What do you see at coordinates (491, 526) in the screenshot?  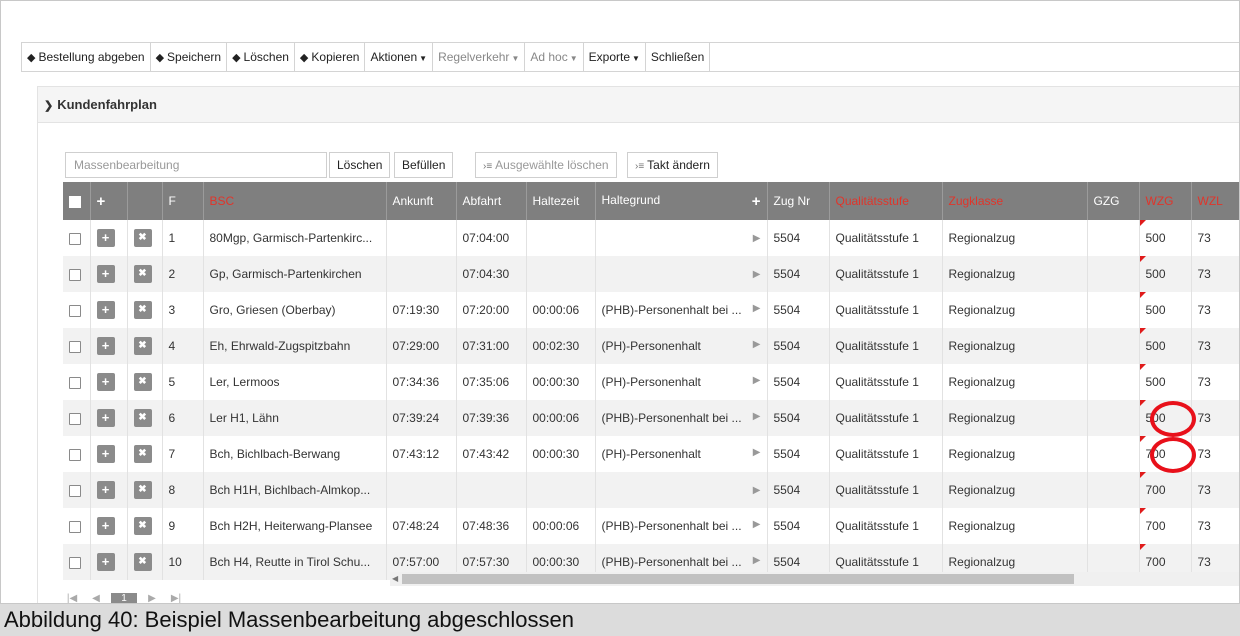 I see `cell-abfahrt: 07:48:36` at bounding box center [491, 526].